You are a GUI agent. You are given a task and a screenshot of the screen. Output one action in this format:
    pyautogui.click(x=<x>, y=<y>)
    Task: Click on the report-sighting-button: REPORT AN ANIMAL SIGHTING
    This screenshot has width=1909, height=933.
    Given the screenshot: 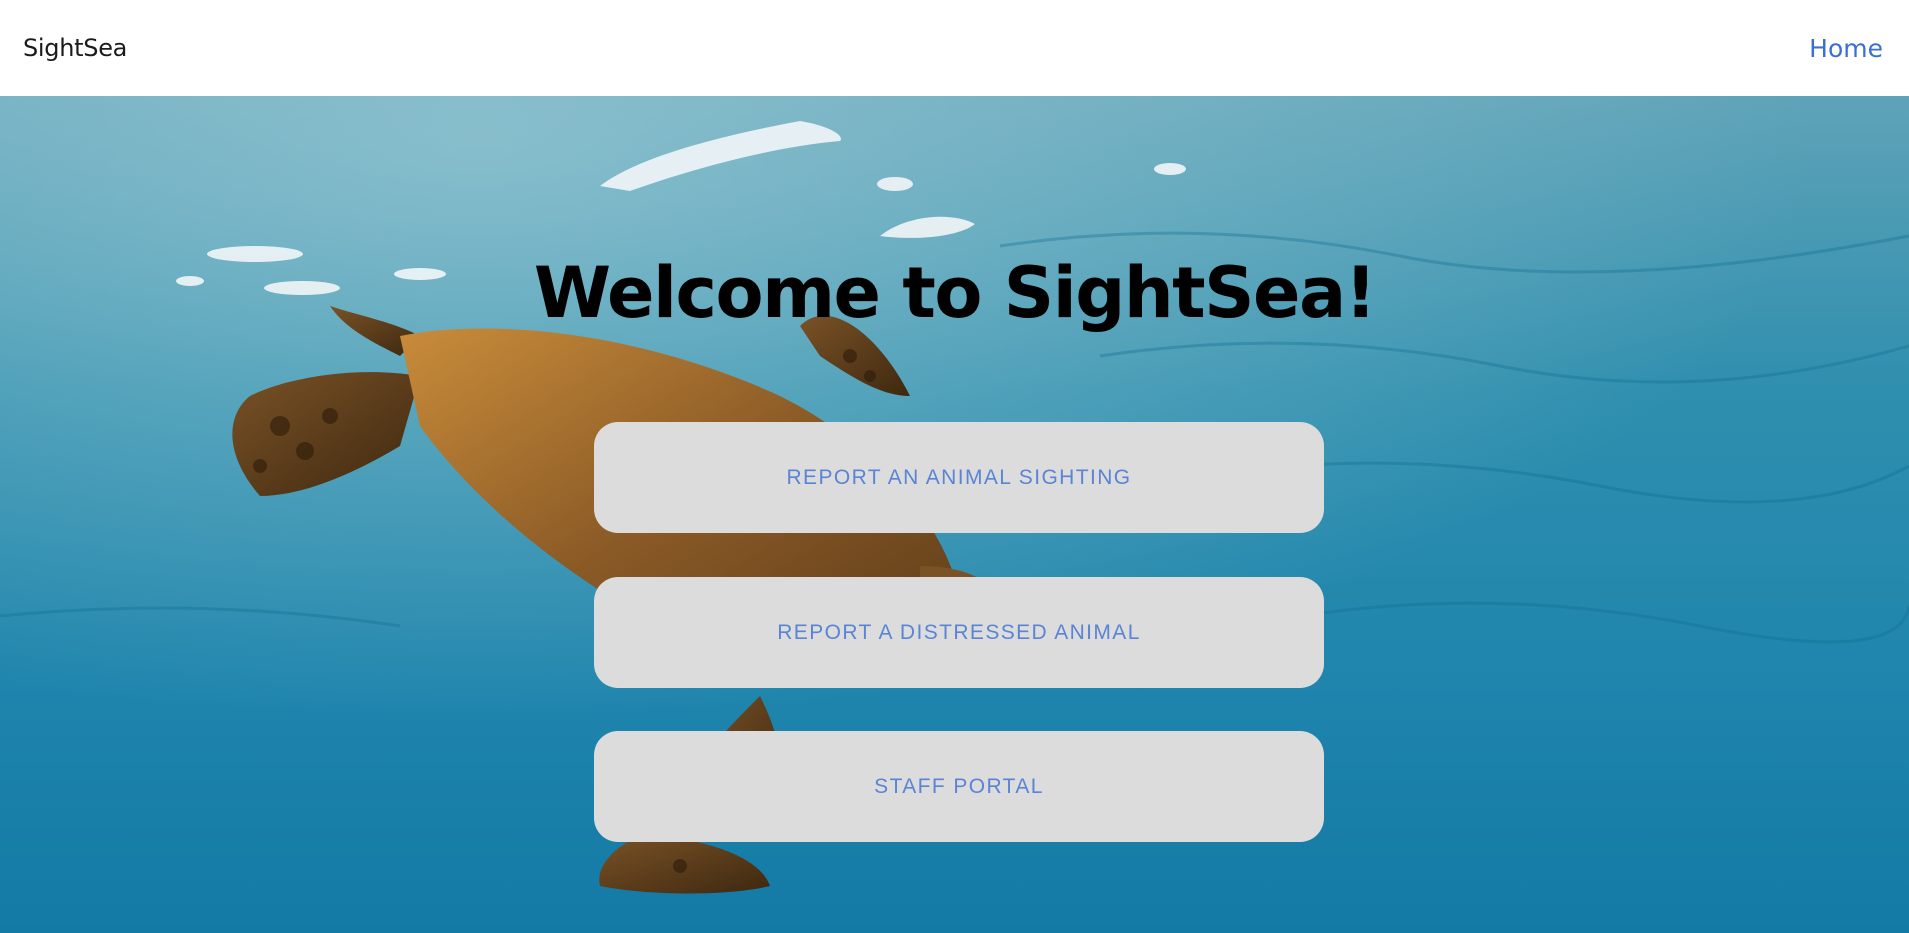 What is the action you would take?
    pyautogui.click(x=959, y=477)
    